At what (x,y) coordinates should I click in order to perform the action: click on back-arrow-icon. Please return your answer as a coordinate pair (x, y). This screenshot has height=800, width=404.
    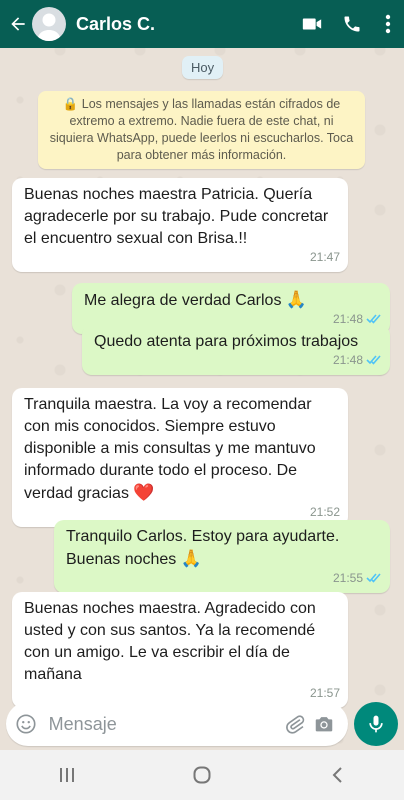
    Looking at the image, I should click on (18, 24).